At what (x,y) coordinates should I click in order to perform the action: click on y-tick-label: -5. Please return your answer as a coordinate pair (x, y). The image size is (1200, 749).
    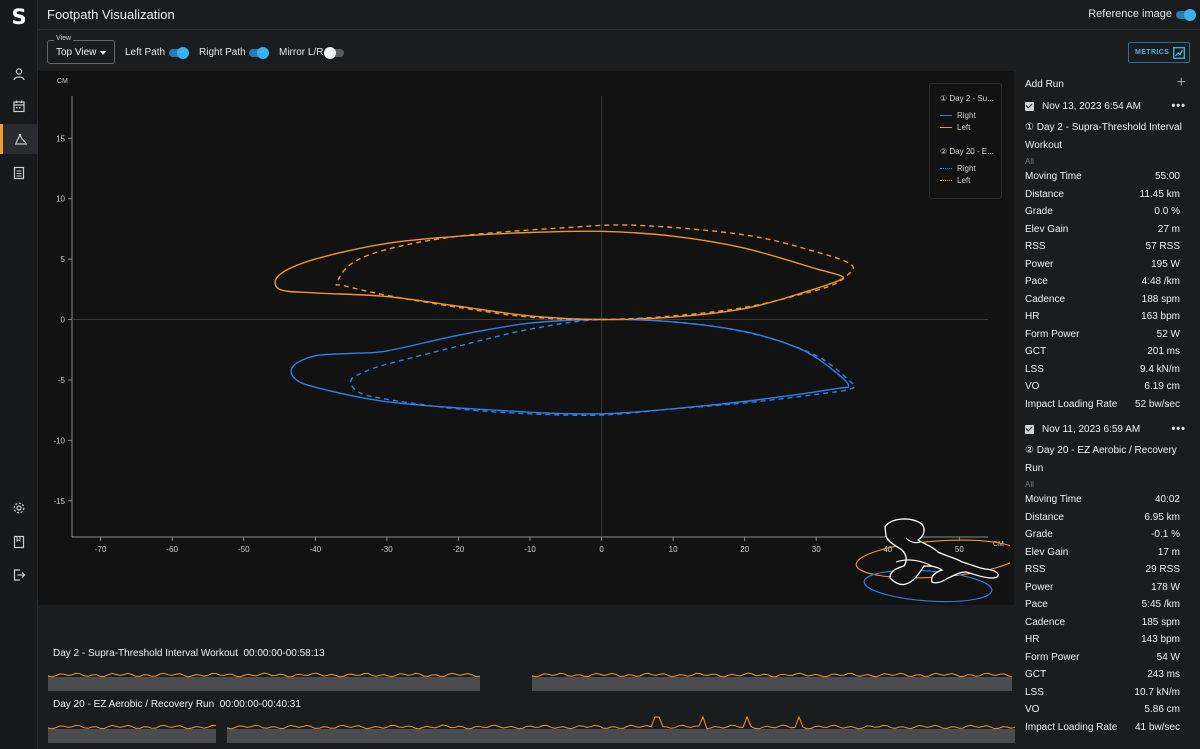
    Looking at the image, I should click on (62, 380).